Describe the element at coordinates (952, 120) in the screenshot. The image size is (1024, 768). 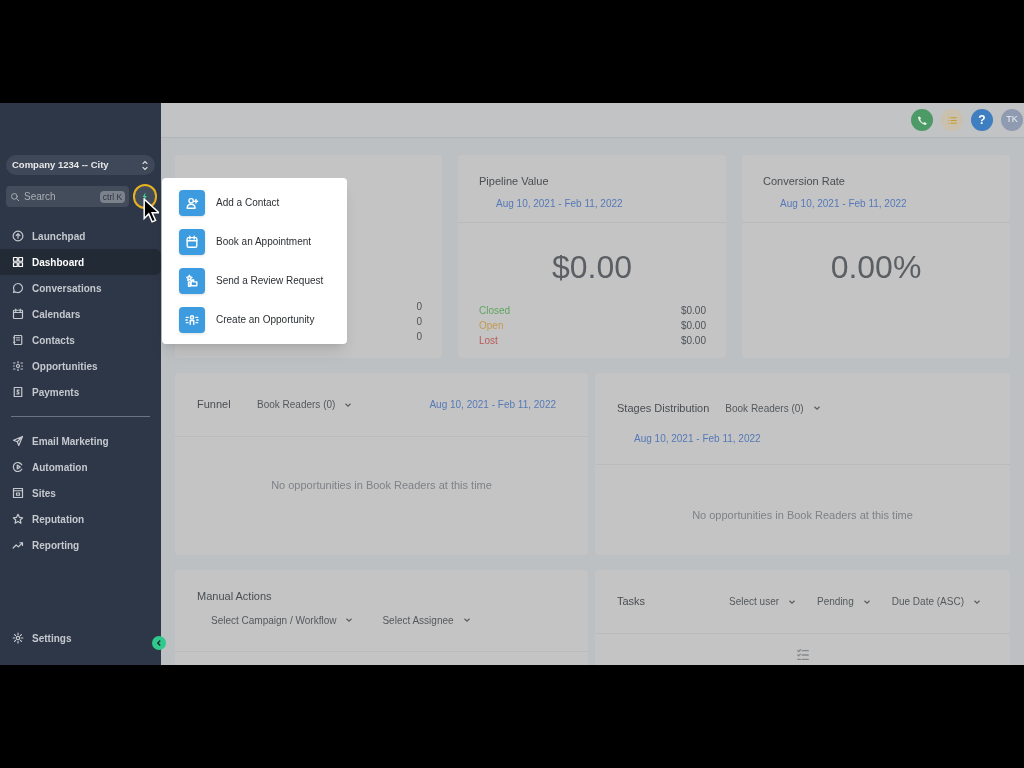
I see `list-icon` at that location.